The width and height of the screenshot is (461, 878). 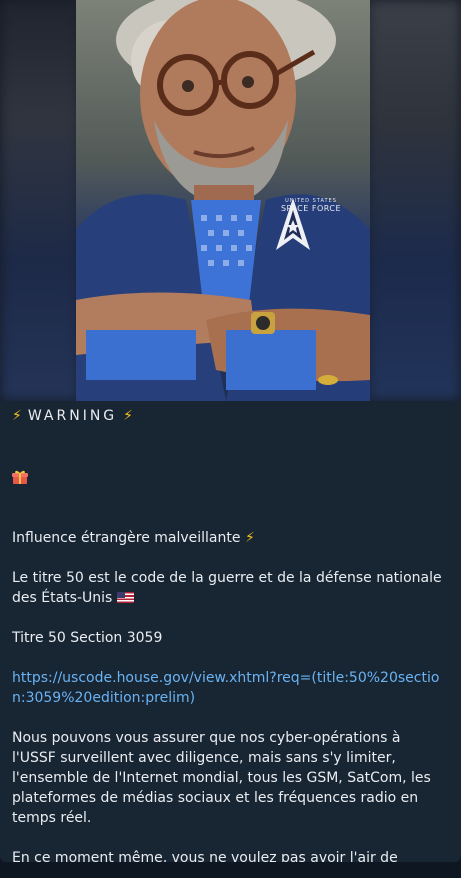 What do you see at coordinates (125, 597) in the screenshot?
I see `us-flag-icon` at bounding box center [125, 597].